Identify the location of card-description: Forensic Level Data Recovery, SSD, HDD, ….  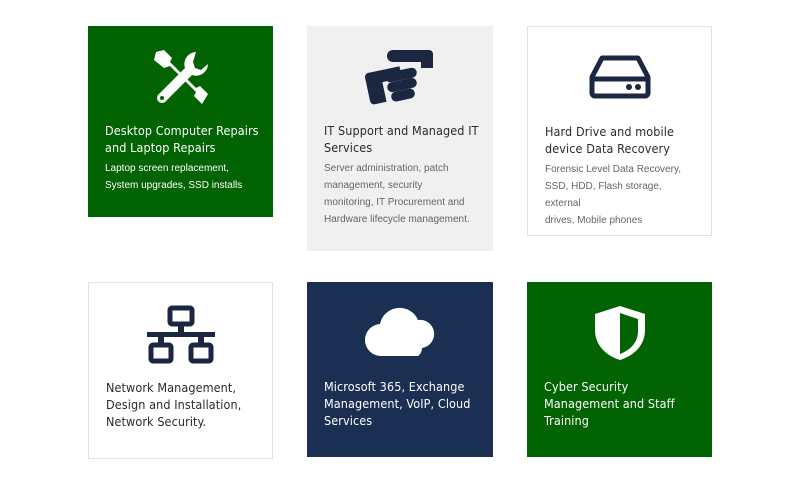
(613, 195).